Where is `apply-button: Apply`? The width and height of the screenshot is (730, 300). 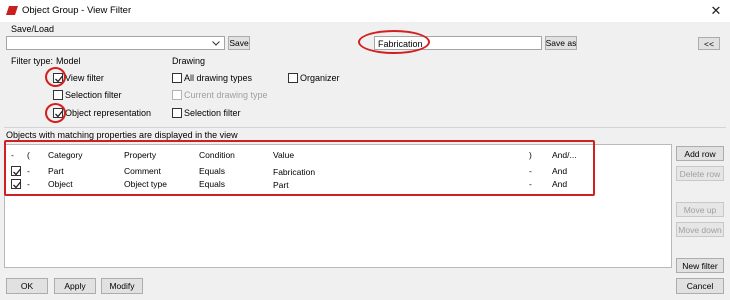 apply-button: Apply is located at coordinates (75, 286).